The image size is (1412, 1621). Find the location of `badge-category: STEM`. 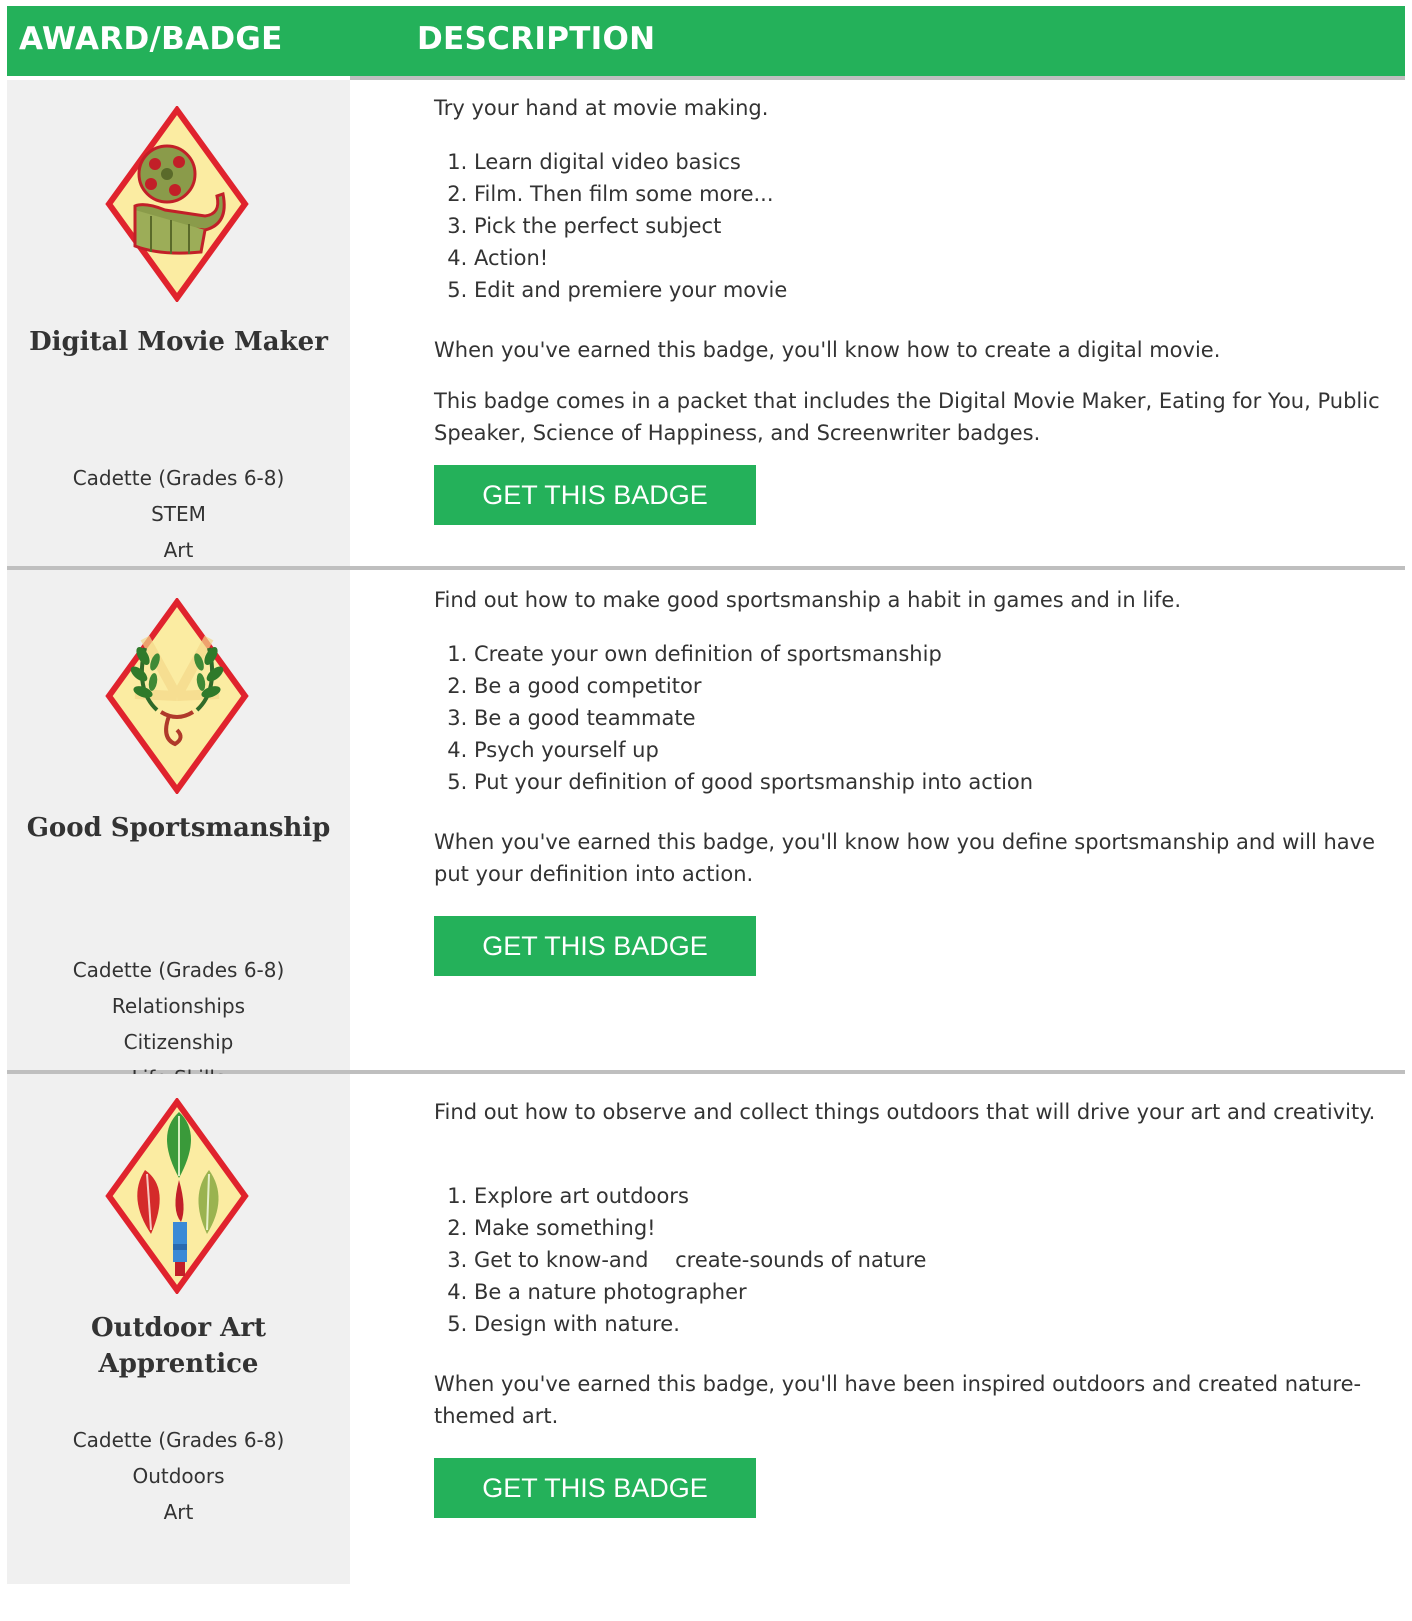

badge-category: STEM is located at coordinates (178, 514).